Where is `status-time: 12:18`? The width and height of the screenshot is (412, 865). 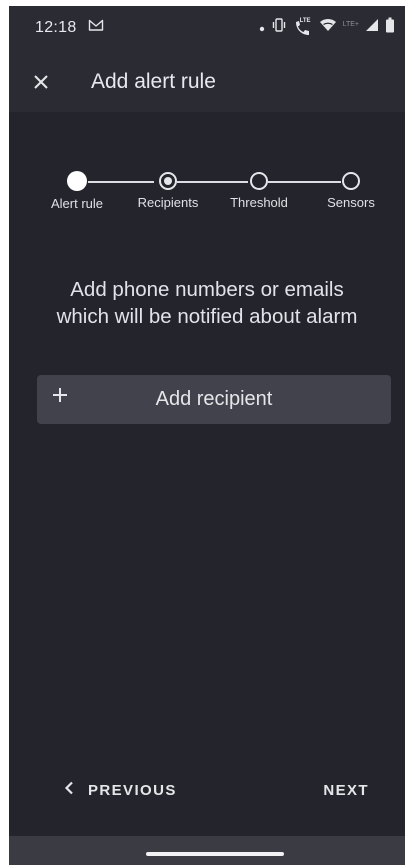
status-time: 12:18 is located at coordinates (56, 27).